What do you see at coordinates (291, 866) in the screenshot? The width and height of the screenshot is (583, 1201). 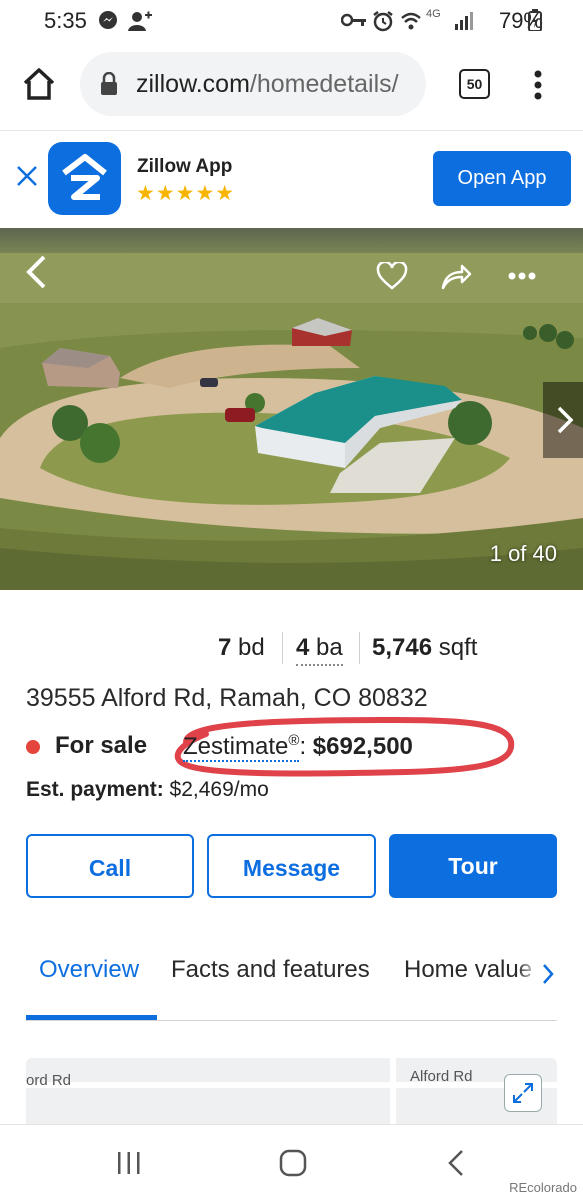 I see `message-button: Message` at bounding box center [291, 866].